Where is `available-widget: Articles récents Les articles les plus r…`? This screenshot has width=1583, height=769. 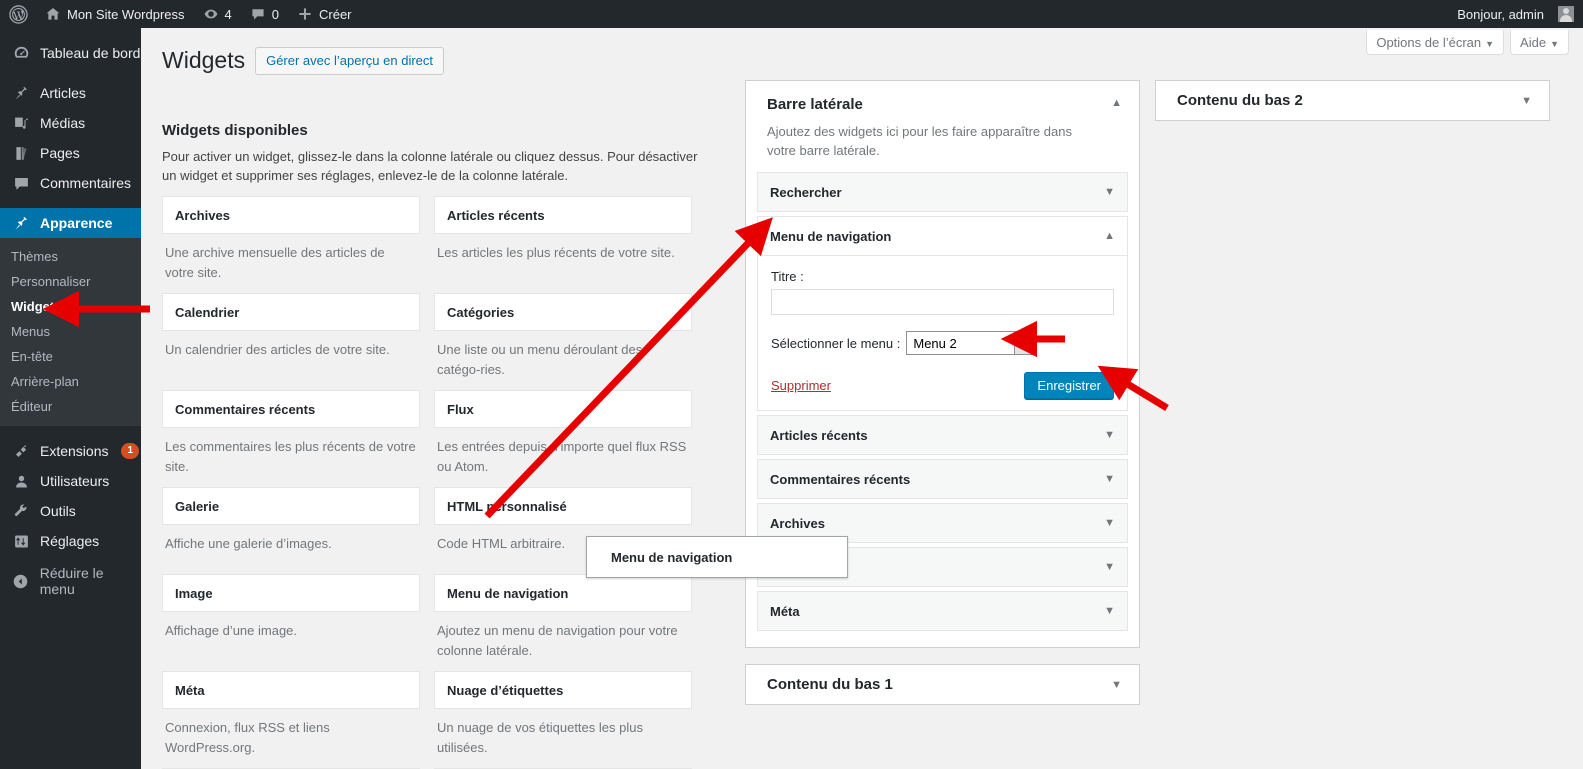 available-widget: Articles récents Les articles les plus r… is located at coordinates (563, 244).